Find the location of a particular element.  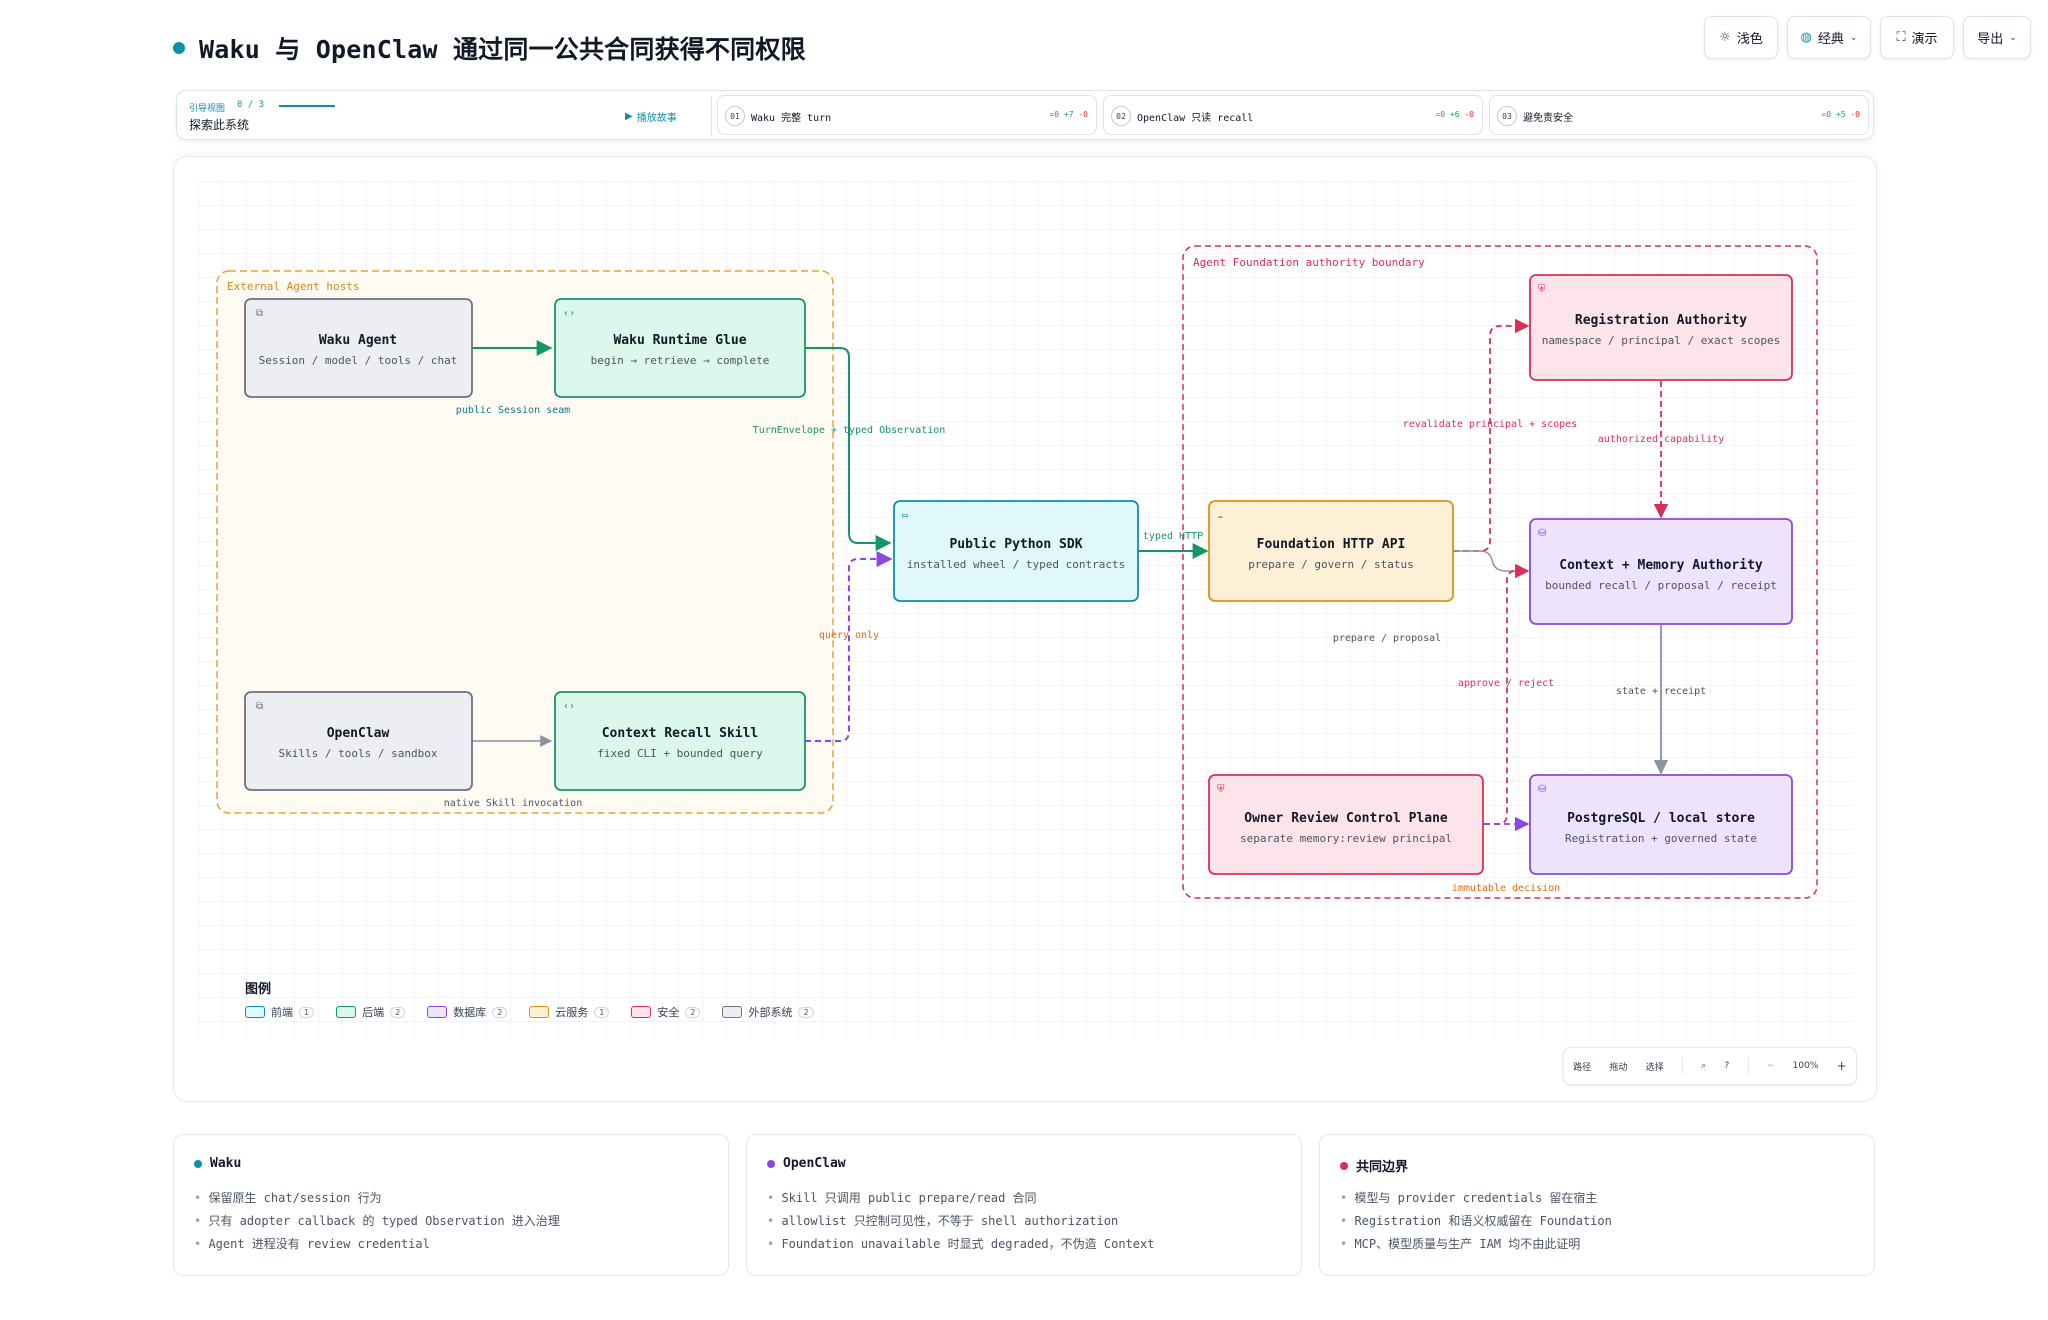

node-title: Foundation HTTP API is located at coordinates (1331, 544).